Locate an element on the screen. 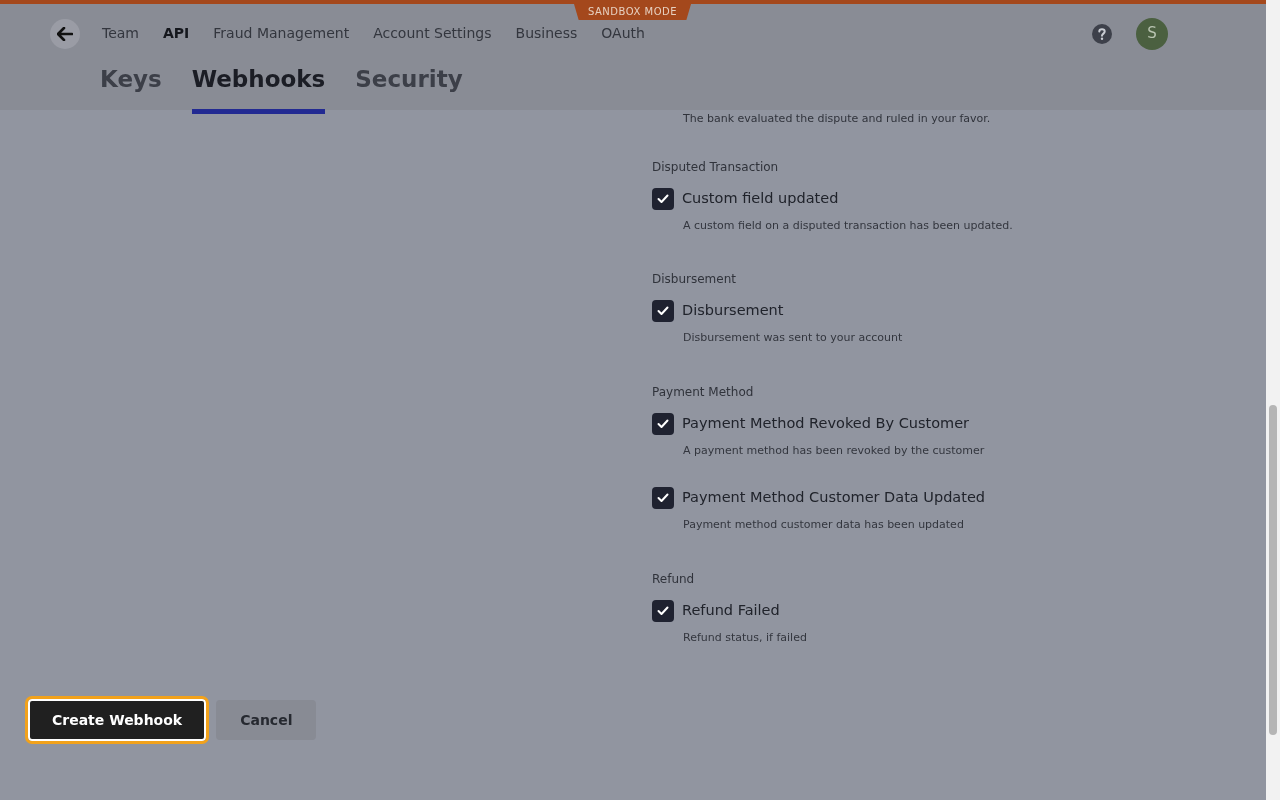 The height and width of the screenshot is (800, 1280). help-icon is located at coordinates (1102, 33).